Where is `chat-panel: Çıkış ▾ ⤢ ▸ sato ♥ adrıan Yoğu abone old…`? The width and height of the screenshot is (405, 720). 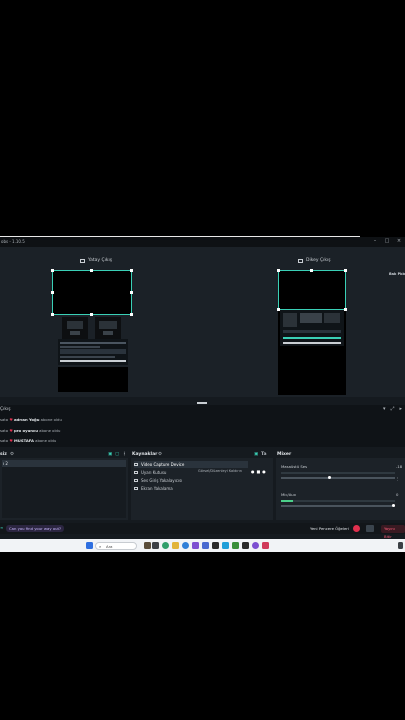 chat-panel: Çıkış ▾ ⤢ ▸ sato ♥ adrıan Yoğu abone old… is located at coordinates (202, 426).